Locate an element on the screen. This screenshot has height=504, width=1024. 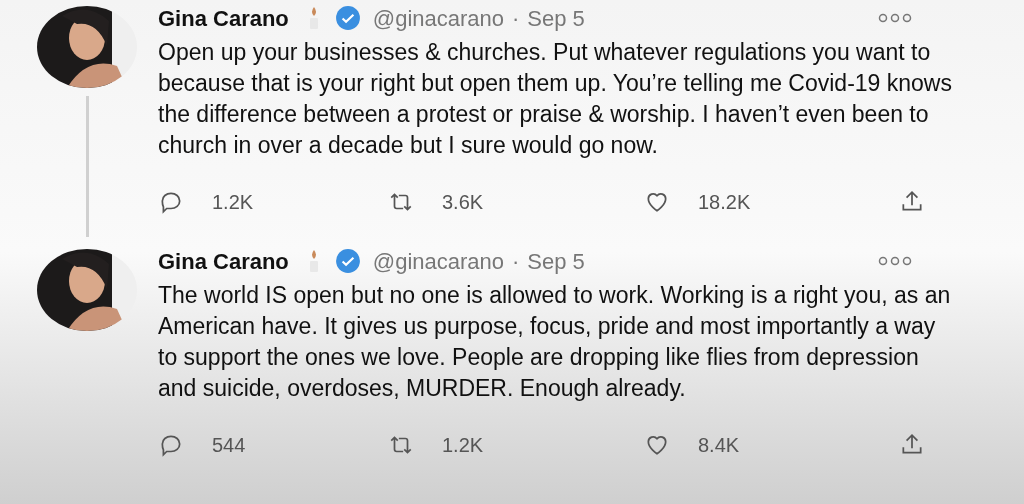
action-count: 544 is located at coordinates (229, 445).